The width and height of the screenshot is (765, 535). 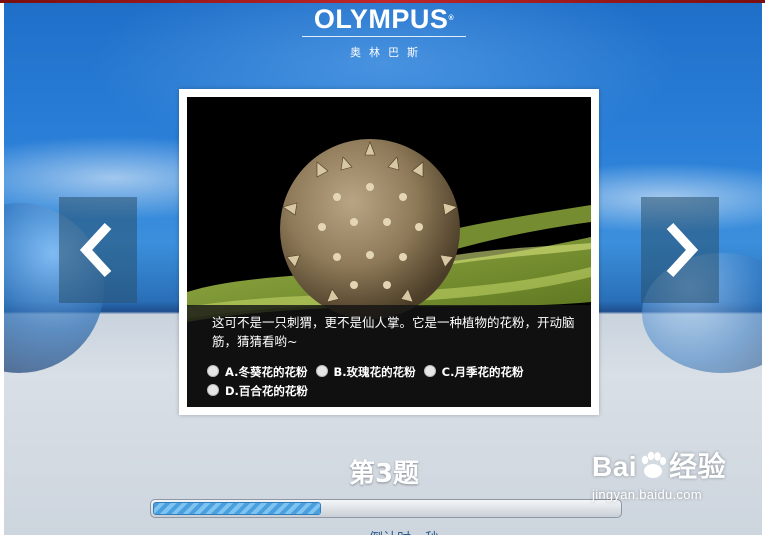 What do you see at coordinates (237, 508) in the screenshot?
I see `progress-fill` at bounding box center [237, 508].